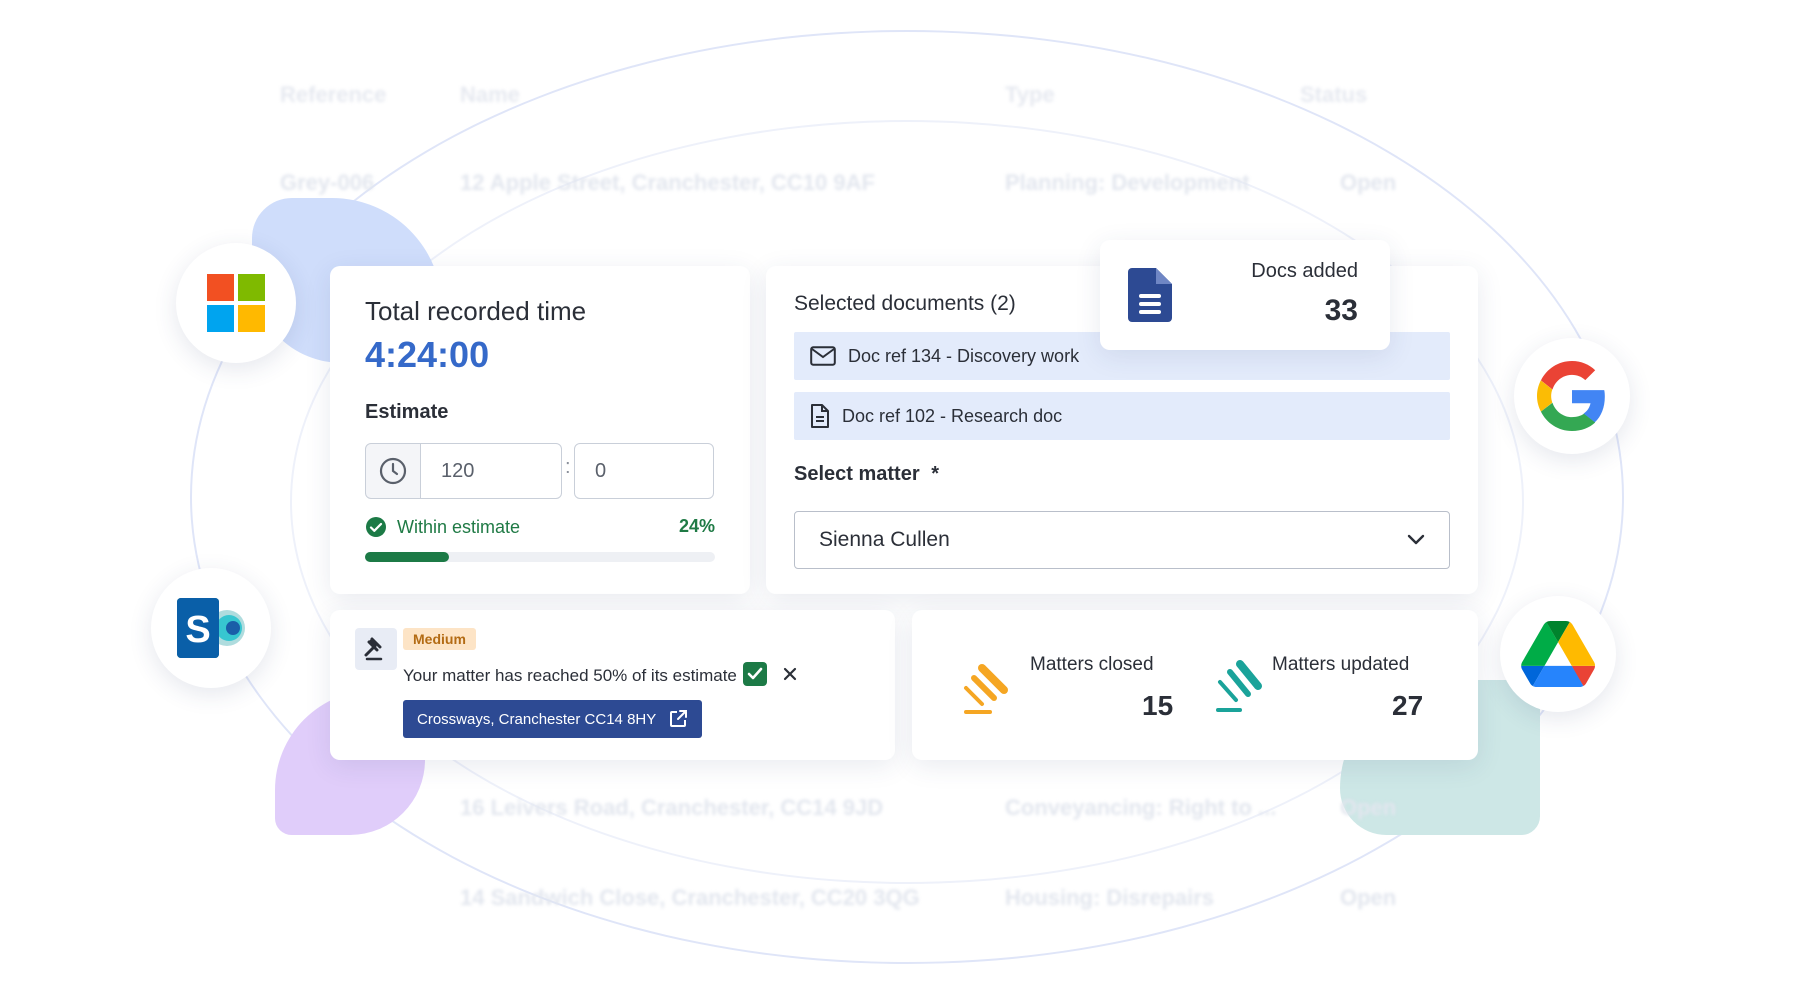 The image size is (1800, 1000). I want to click on check-circle-icon, so click(376, 527).